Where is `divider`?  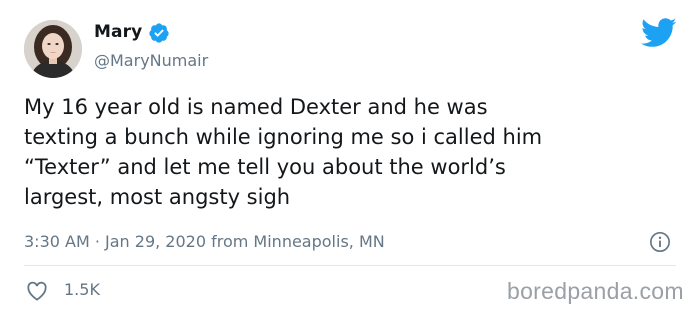 divider is located at coordinates (350, 265).